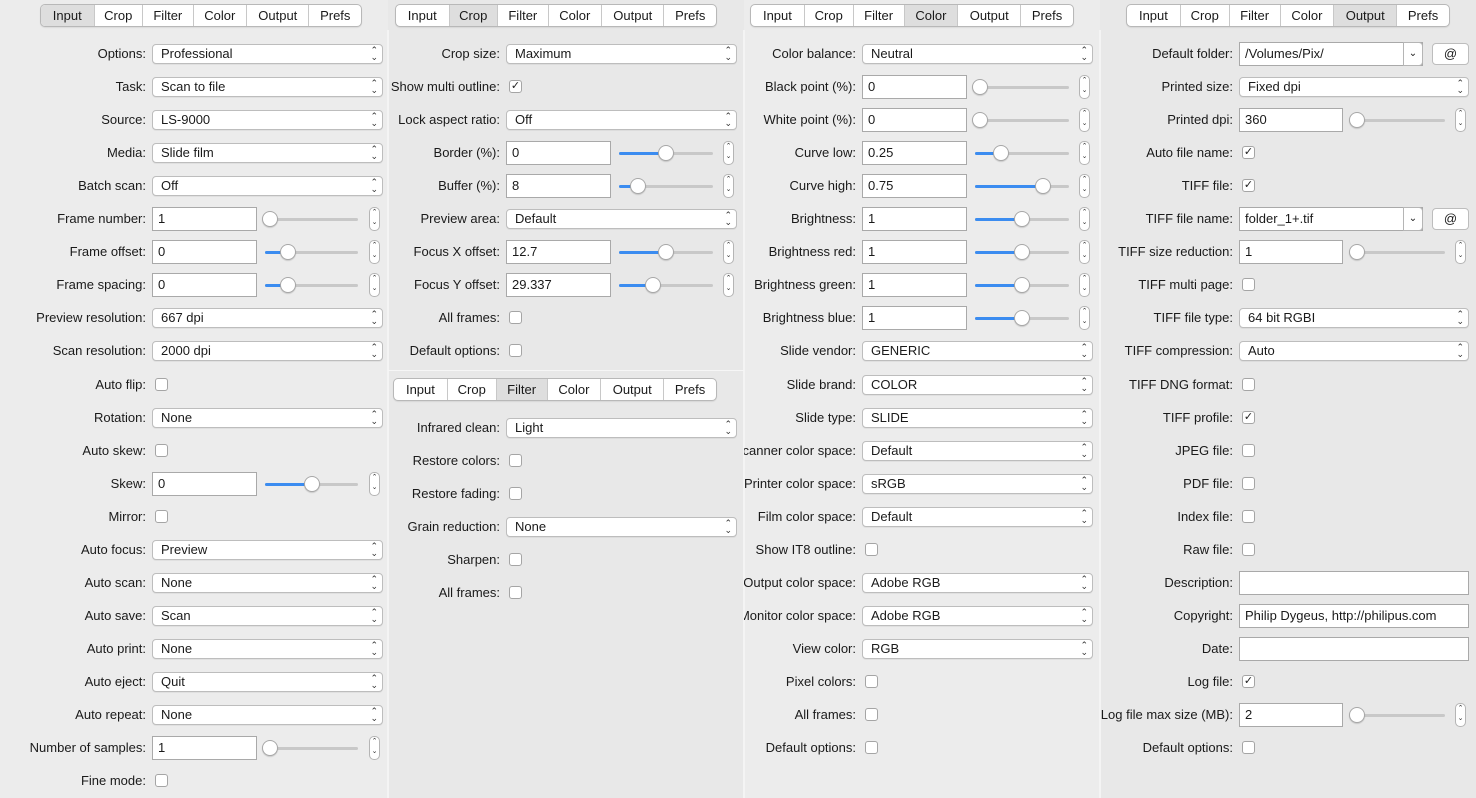 The image size is (1476, 798). What do you see at coordinates (977, 418) in the screenshot?
I see `slide-type-select: SLIDE ⌃ ⌄` at bounding box center [977, 418].